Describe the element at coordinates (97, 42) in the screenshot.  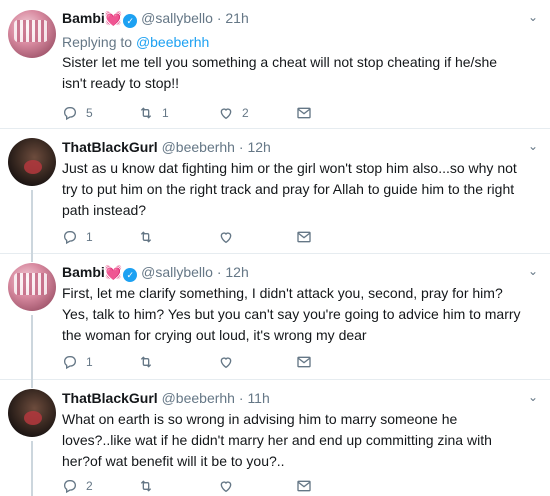
I see `replying-to-label: Replying to` at that location.